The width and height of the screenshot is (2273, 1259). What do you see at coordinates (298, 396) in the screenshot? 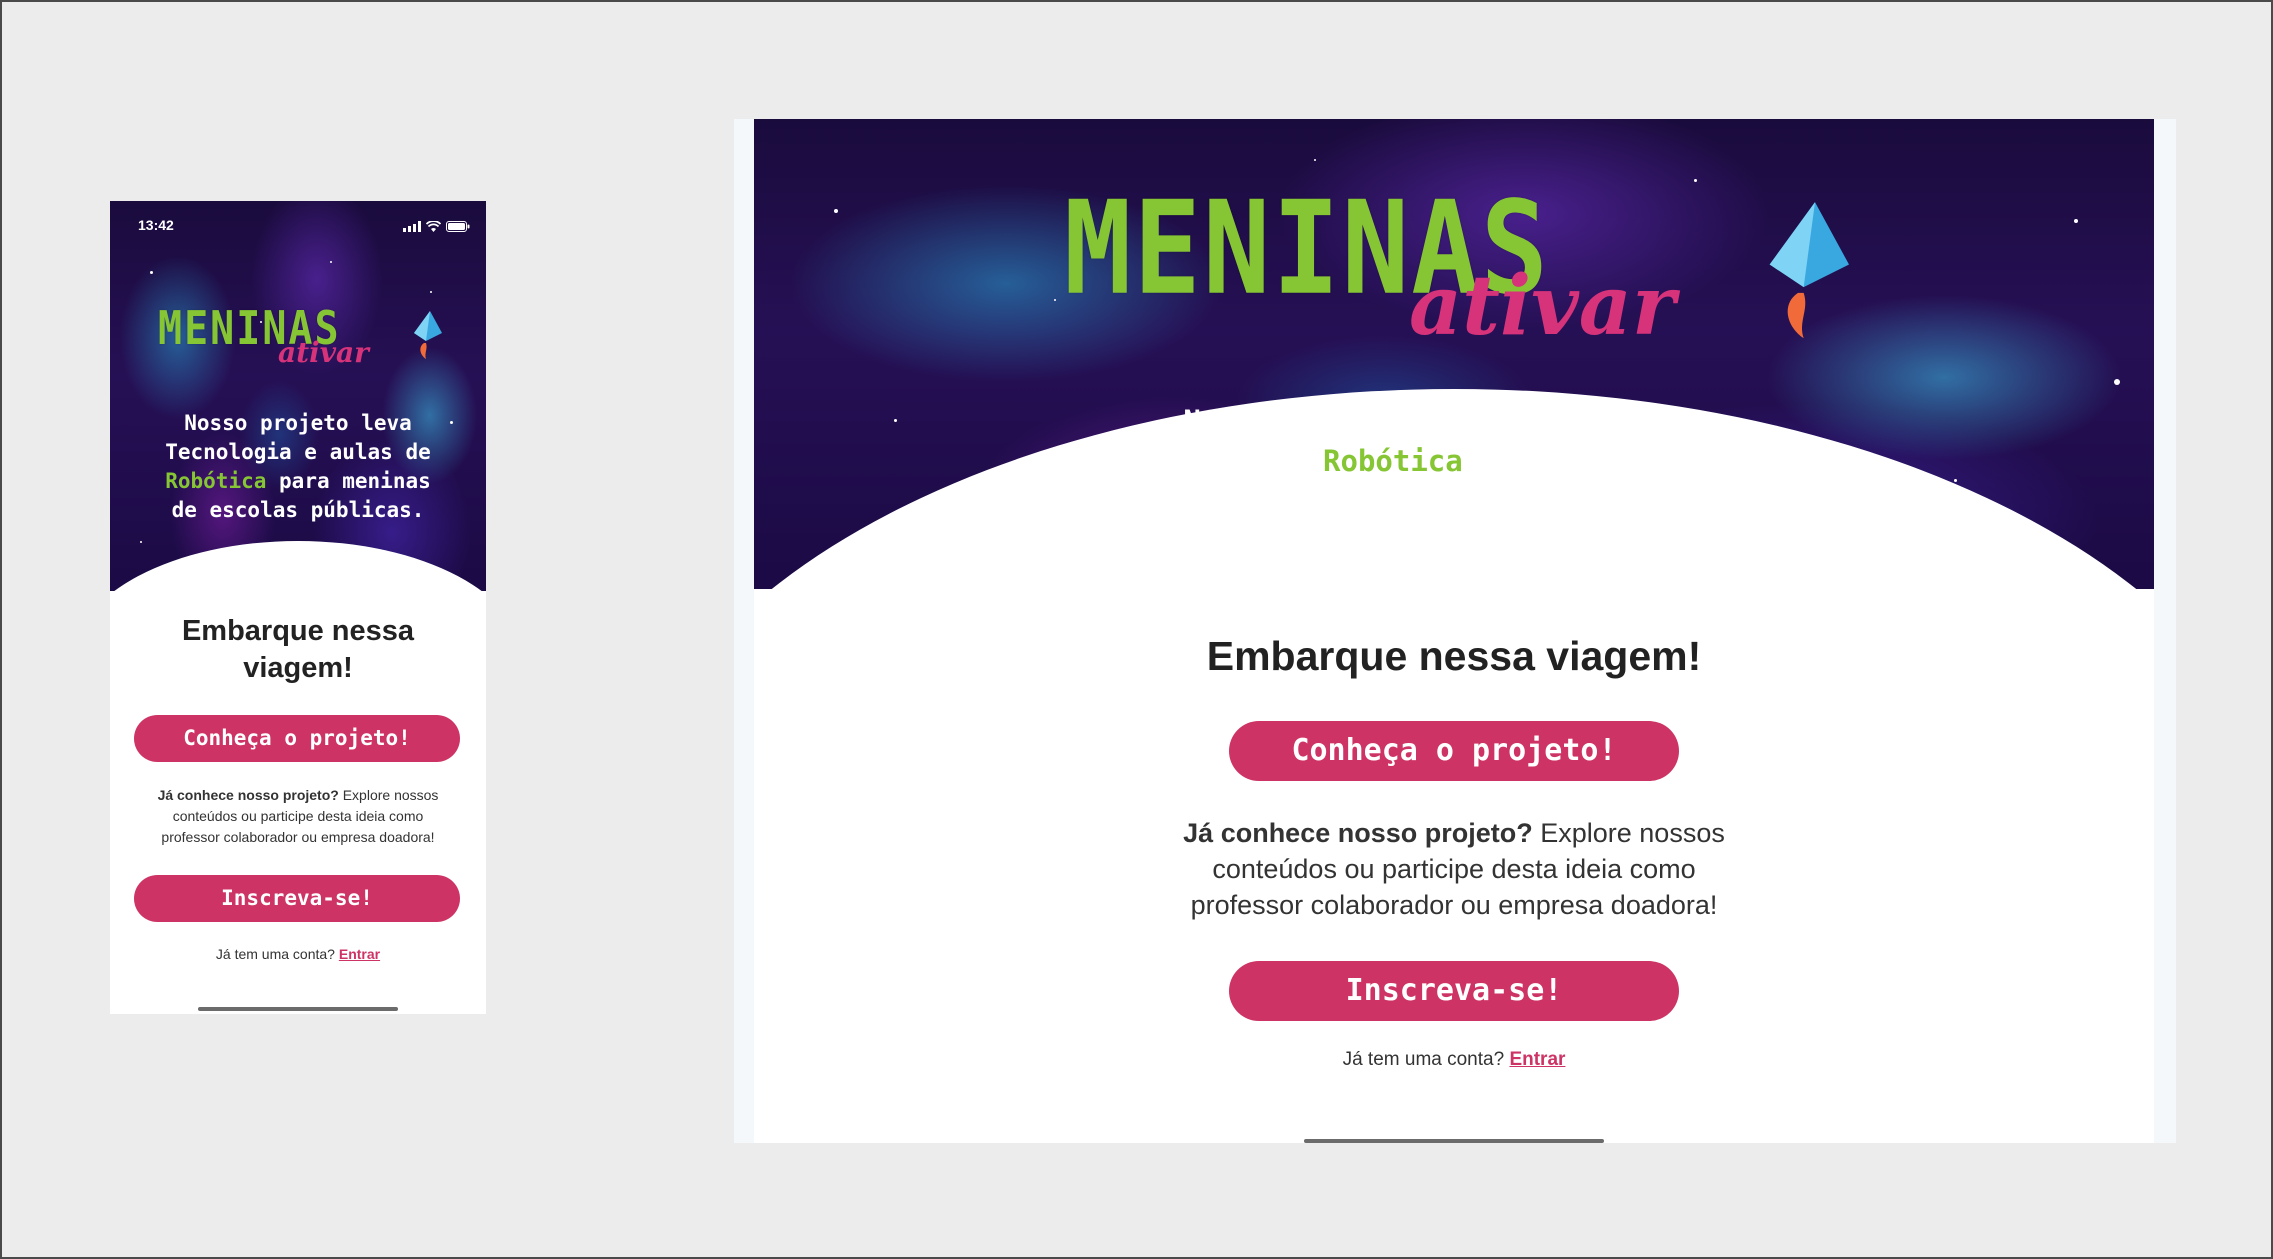
I see `space-hero-background` at bounding box center [298, 396].